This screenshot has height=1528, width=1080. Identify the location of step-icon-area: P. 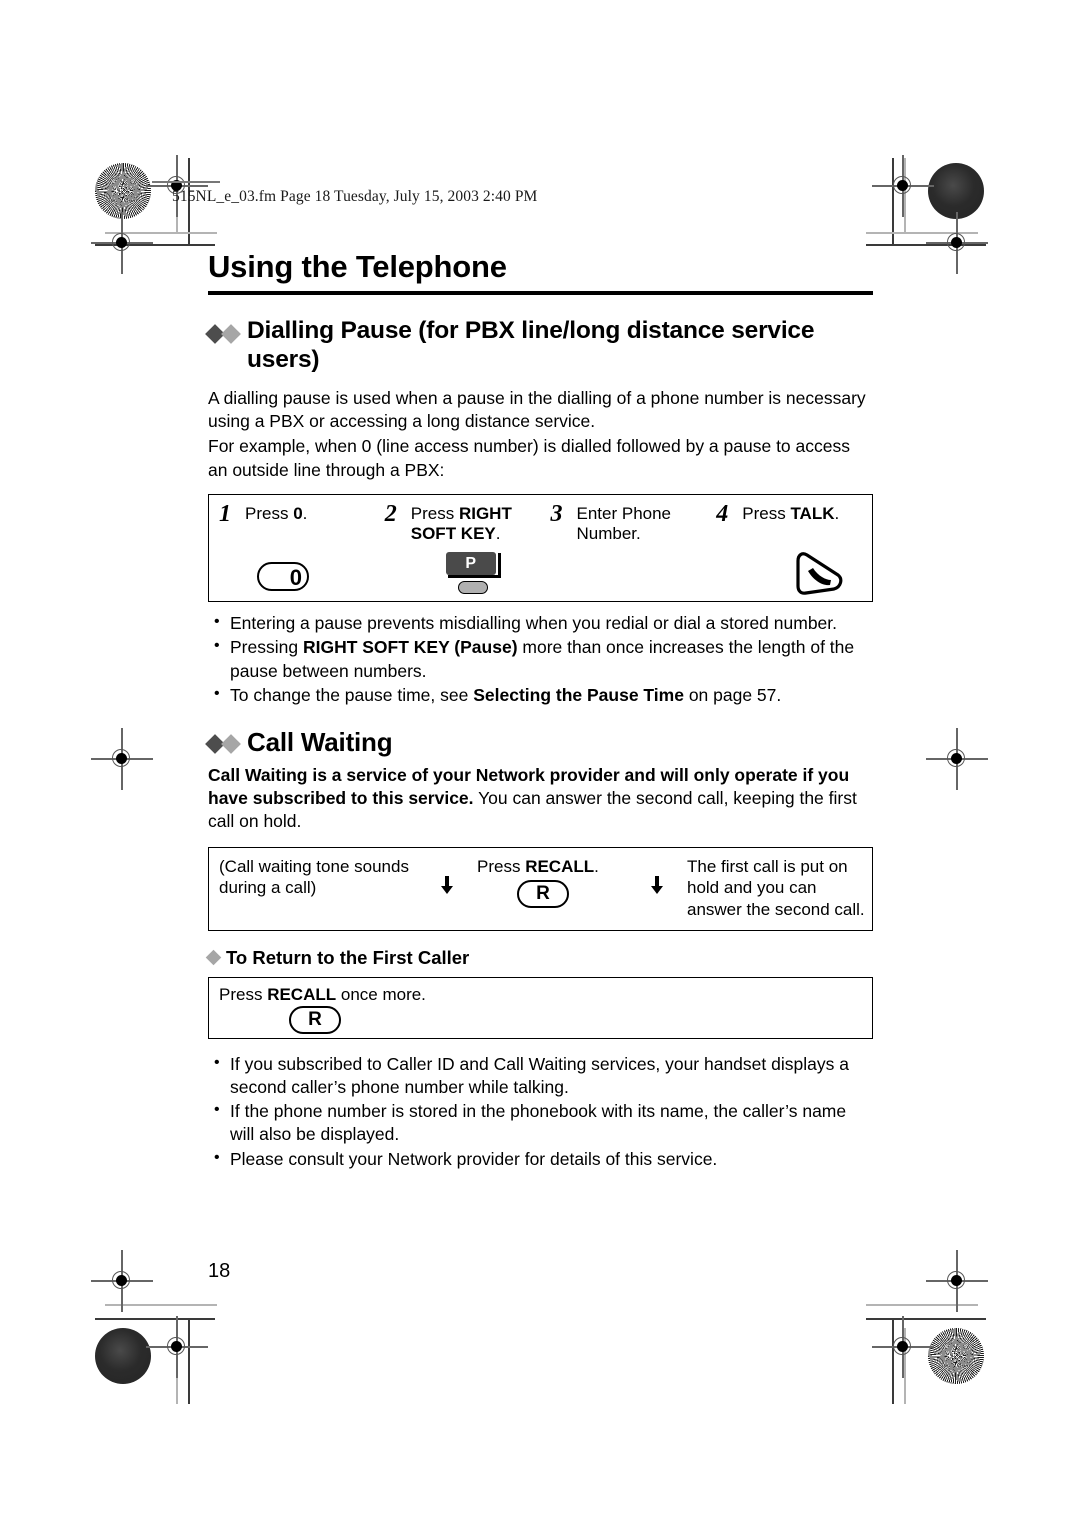
(458, 573).